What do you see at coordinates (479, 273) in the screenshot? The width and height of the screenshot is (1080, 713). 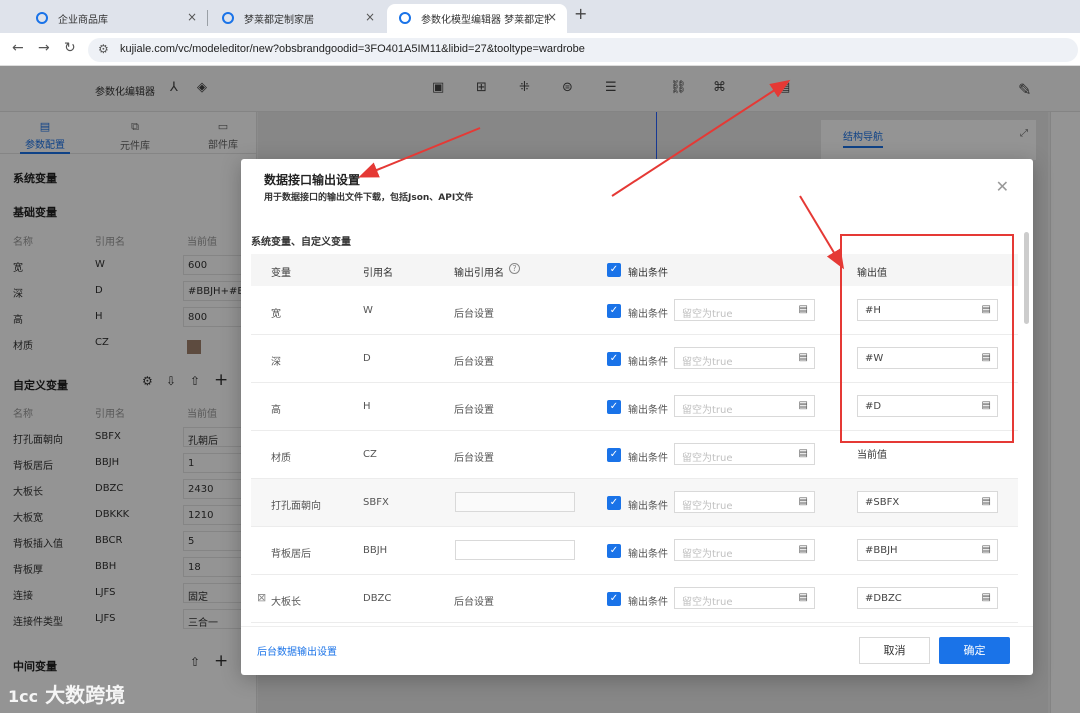 I see `header-out-ref: 输出引用名` at bounding box center [479, 273].